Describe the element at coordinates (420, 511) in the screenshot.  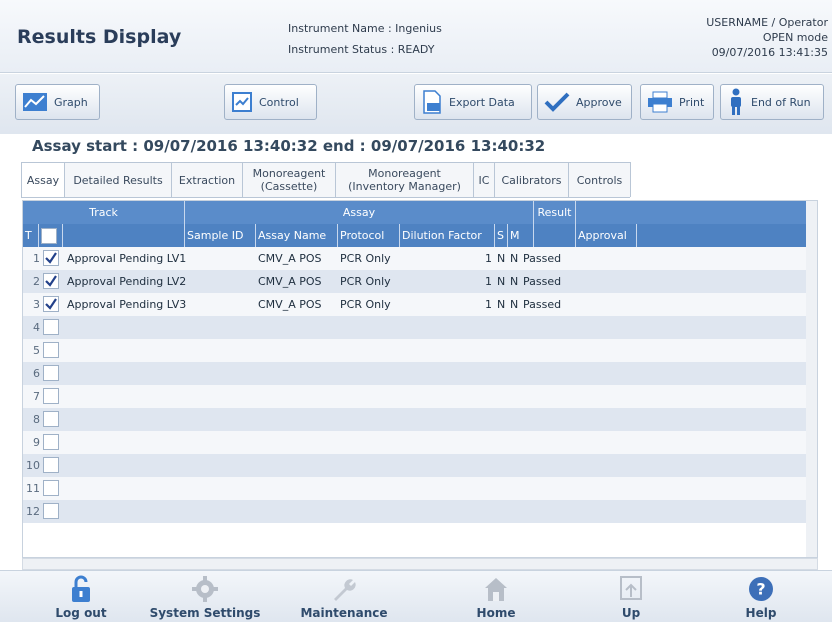
I see `table-row: 12` at that location.